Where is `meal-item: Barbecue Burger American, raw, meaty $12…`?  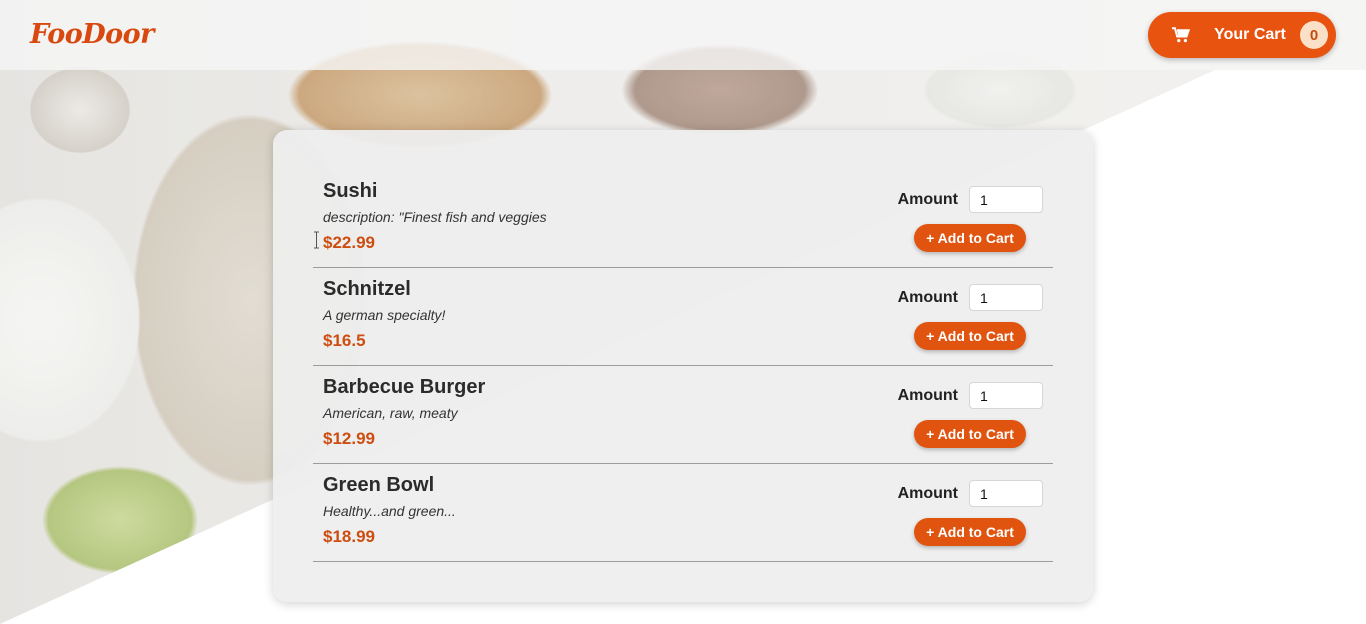 meal-item: Barbecue Burger American, raw, meaty $12… is located at coordinates (683, 415).